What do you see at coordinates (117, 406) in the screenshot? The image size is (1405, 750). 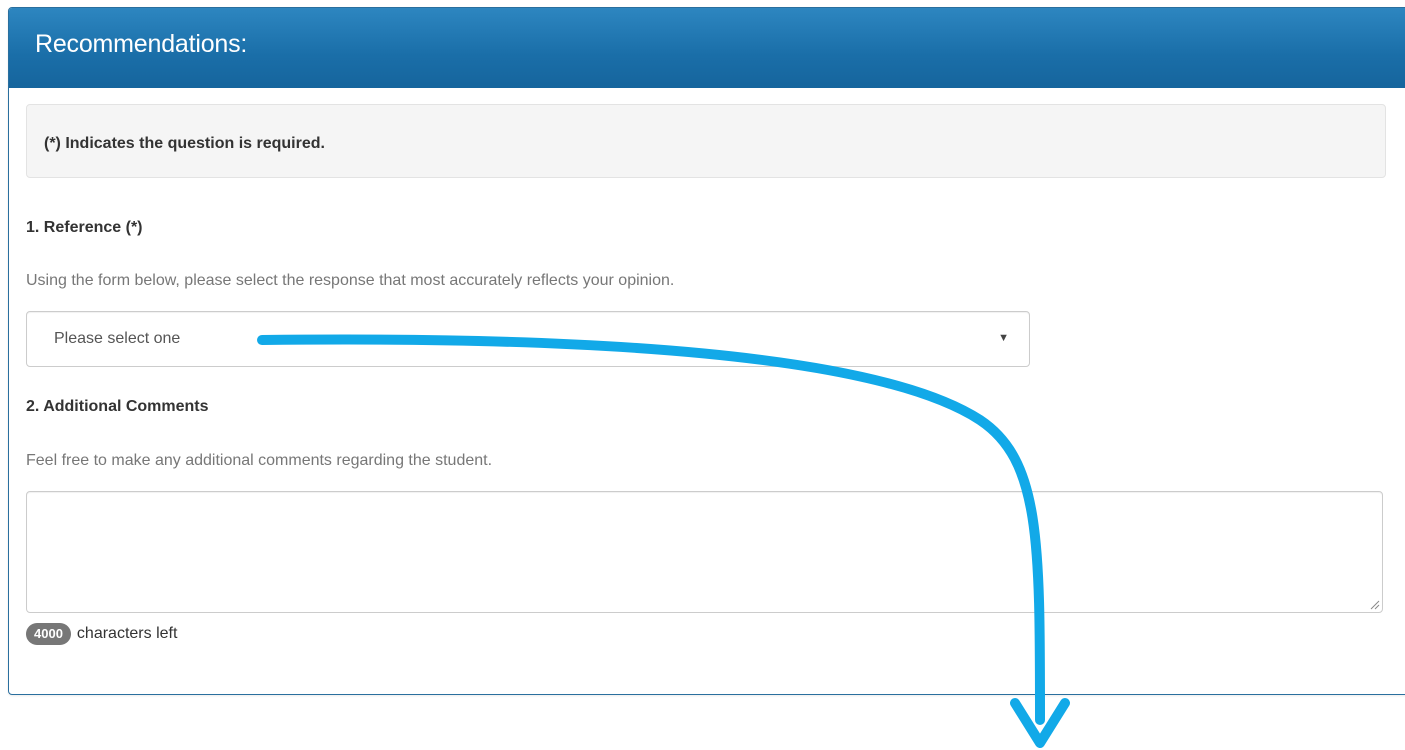 I see `question-2-label: 2. Additional Comments` at bounding box center [117, 406].